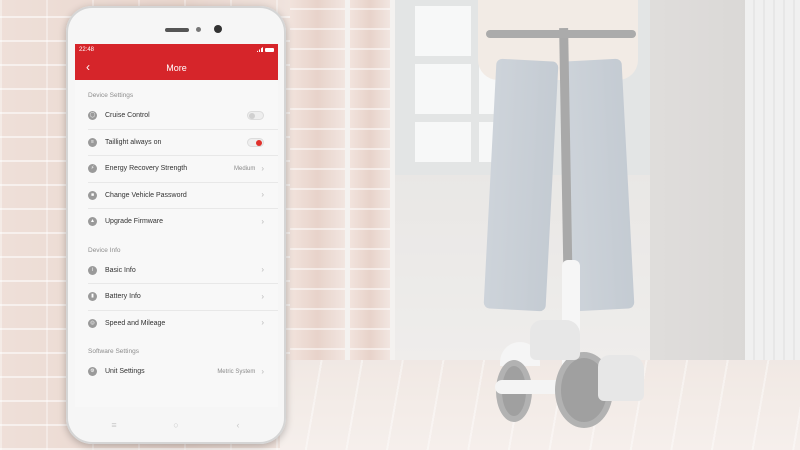 Image resolution: width=800 pixels, height=450 pixels. I want to click on android-nav-bar: ≡ ○ ‹, so click(176, 425).